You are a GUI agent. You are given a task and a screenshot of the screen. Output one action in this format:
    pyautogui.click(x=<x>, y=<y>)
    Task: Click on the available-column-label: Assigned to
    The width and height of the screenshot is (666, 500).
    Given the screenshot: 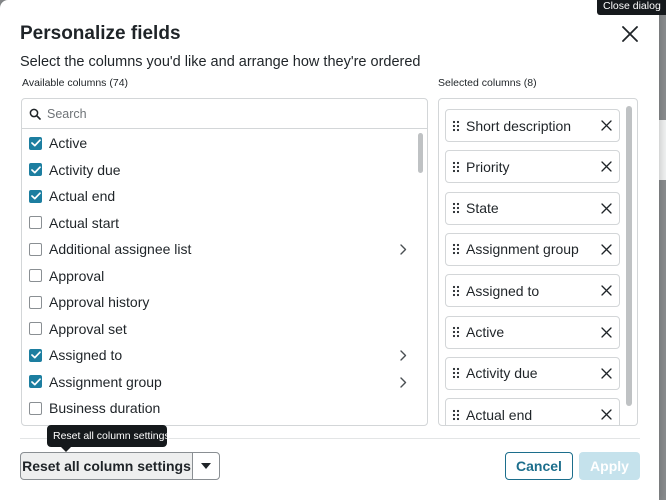 What is the action you would take?
    pyautogui.click(x=86, y=355)
    